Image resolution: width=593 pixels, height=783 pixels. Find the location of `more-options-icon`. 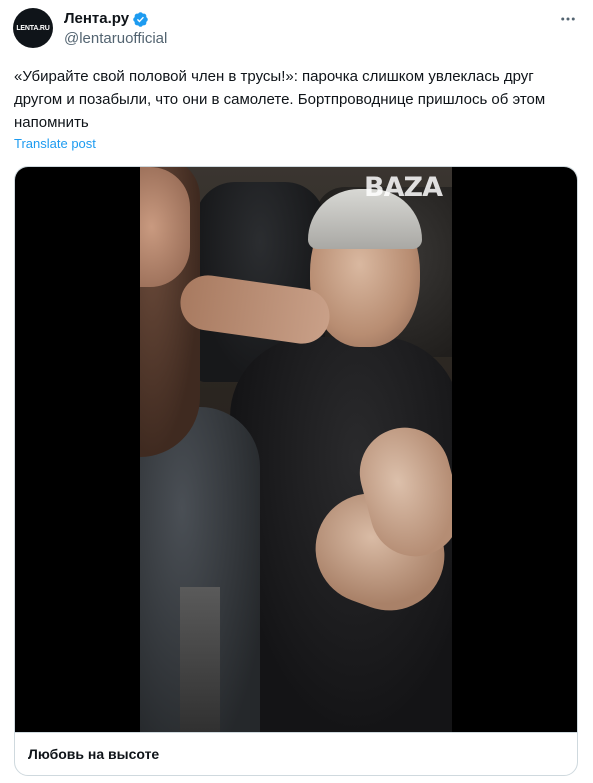

more-options-icon is located at coordinates (568, 19).